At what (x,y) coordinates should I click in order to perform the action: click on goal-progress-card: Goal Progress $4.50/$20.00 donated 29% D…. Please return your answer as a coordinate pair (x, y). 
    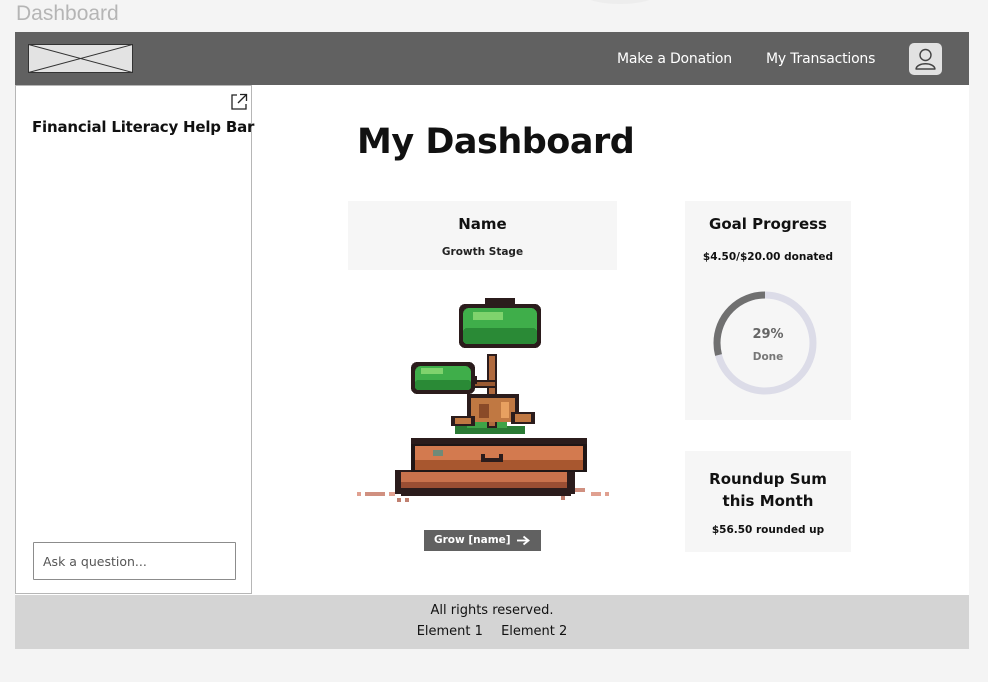
    Looking at the image, I should click on (768, 310).